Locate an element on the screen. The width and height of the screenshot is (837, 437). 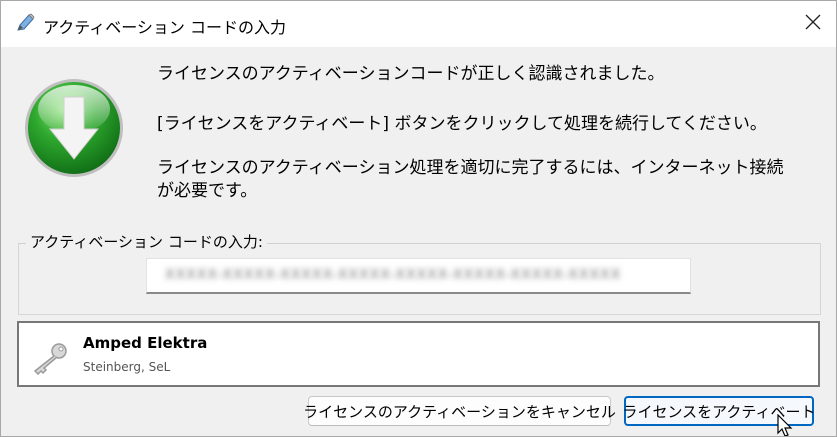
close-icon is located at coordinates (813, 24).